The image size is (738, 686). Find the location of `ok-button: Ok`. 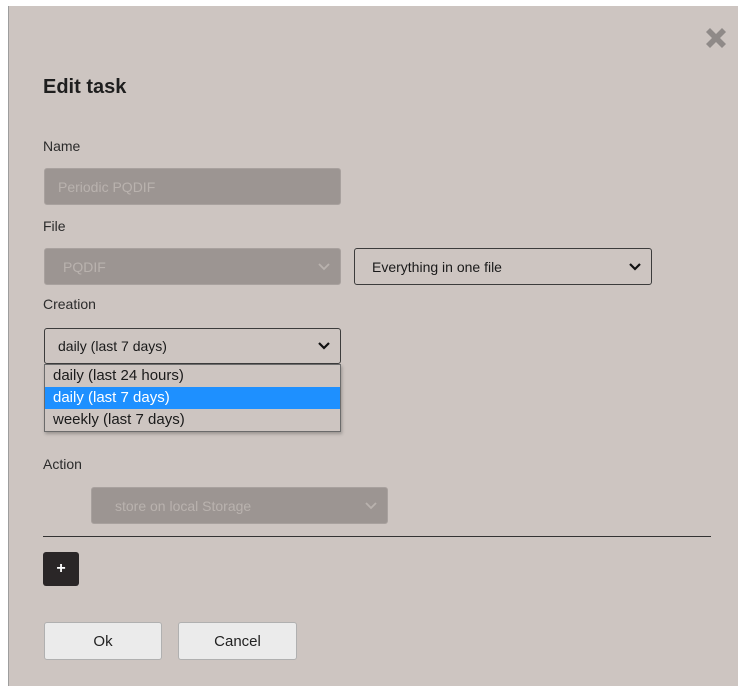

ok-button: Ok is located at coordinates (103, 641).